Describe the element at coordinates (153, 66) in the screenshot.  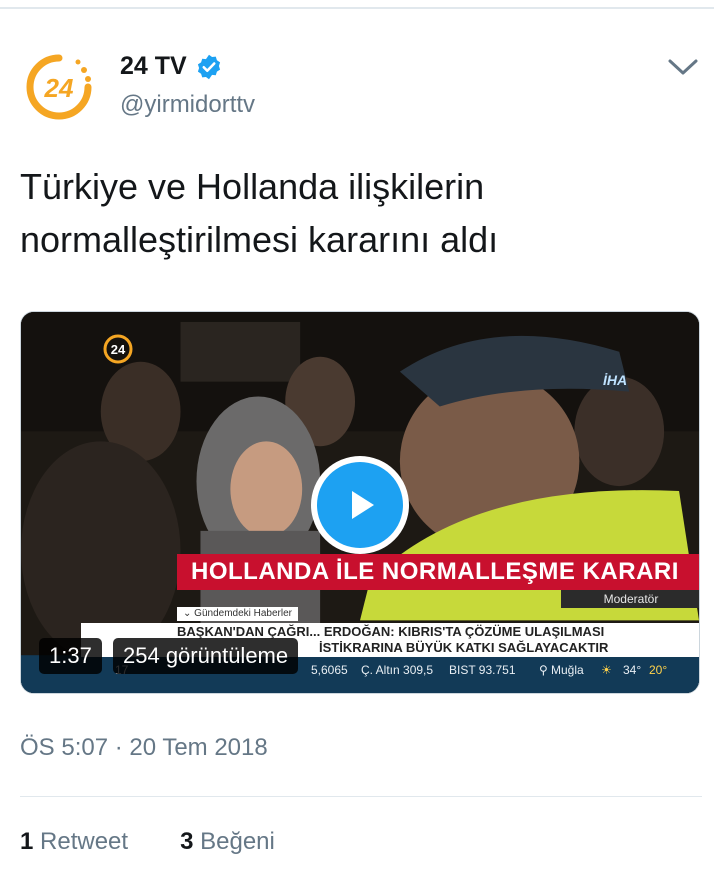
I see `display-name: 24 TV` at that location.